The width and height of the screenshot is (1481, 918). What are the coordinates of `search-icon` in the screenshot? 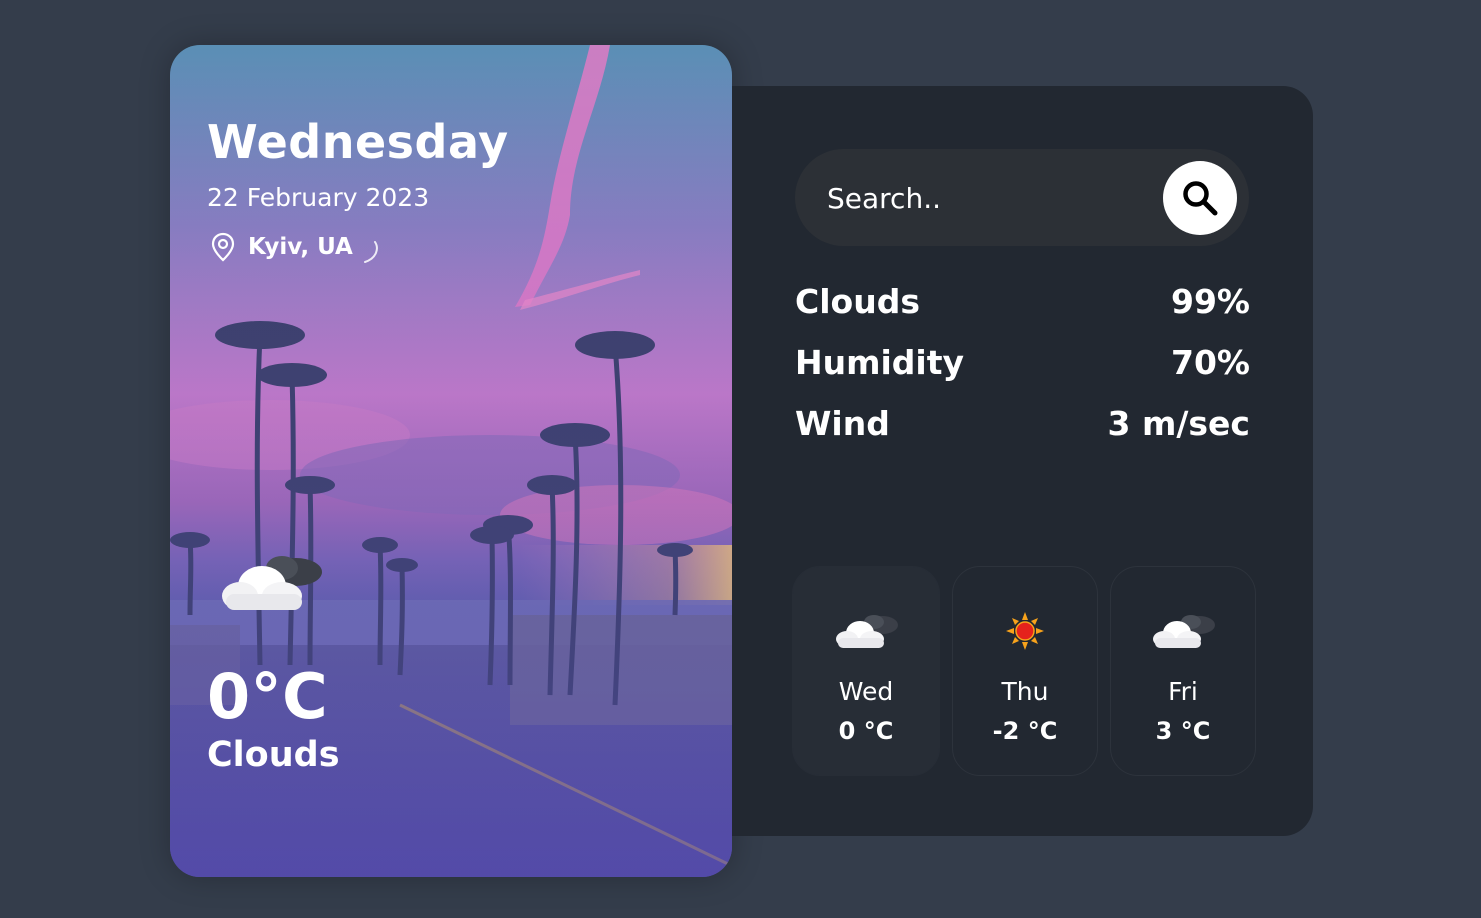 It's located at (1200, 198).